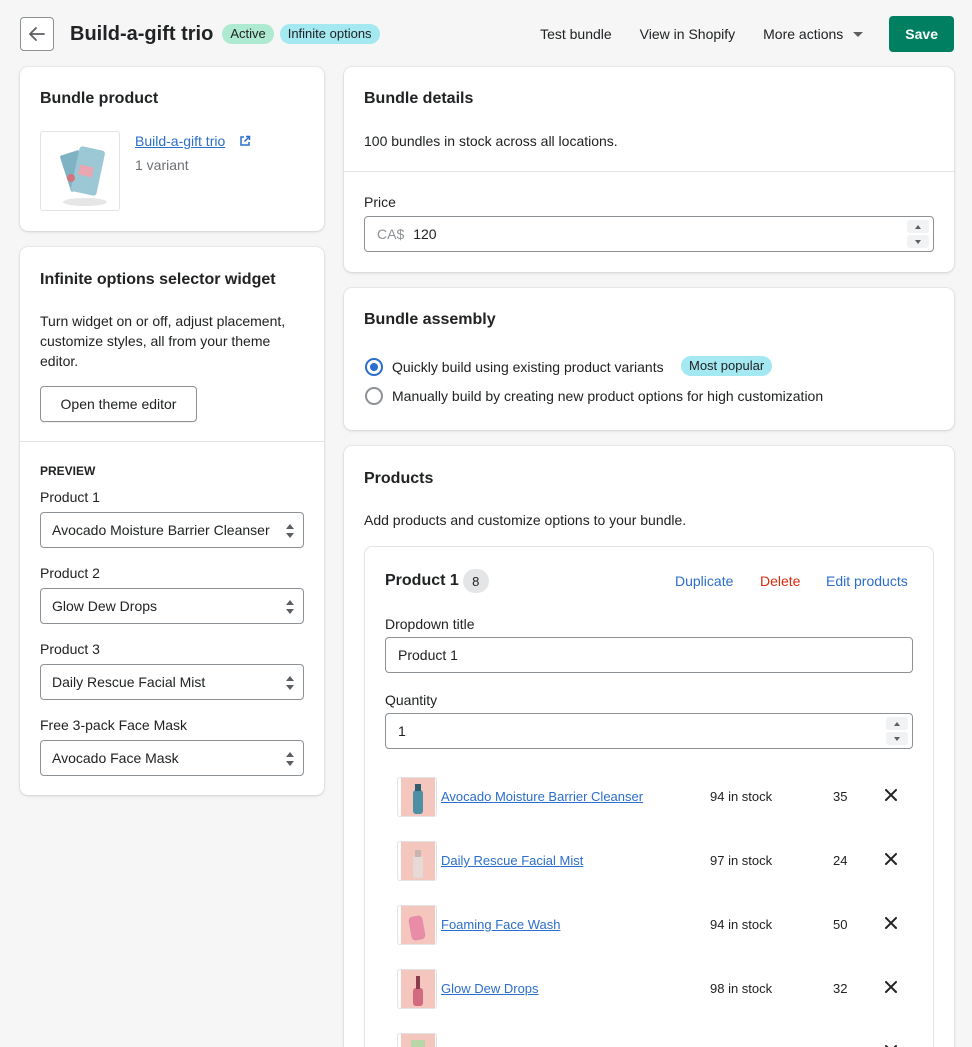 The height and width of the screenshot is (1047, 972). I want to click on selector-label-1: Product 1, so click(70, 497).